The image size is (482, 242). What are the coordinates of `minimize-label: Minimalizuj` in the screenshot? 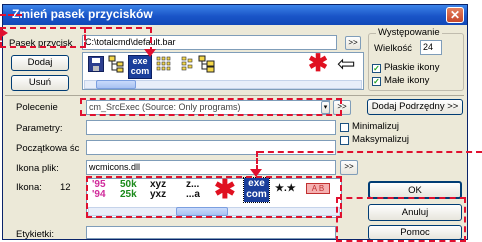 It's located at (375, 126).